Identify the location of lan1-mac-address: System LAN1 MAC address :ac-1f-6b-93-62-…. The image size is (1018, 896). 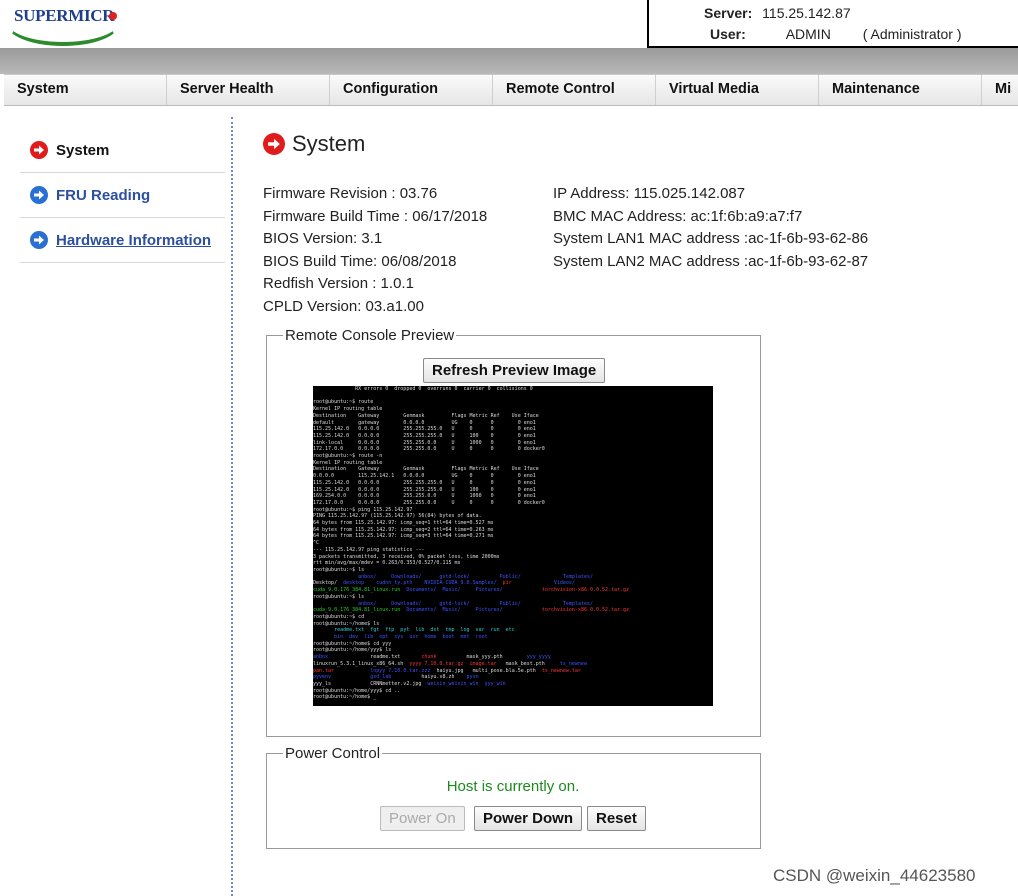
(711, 238).